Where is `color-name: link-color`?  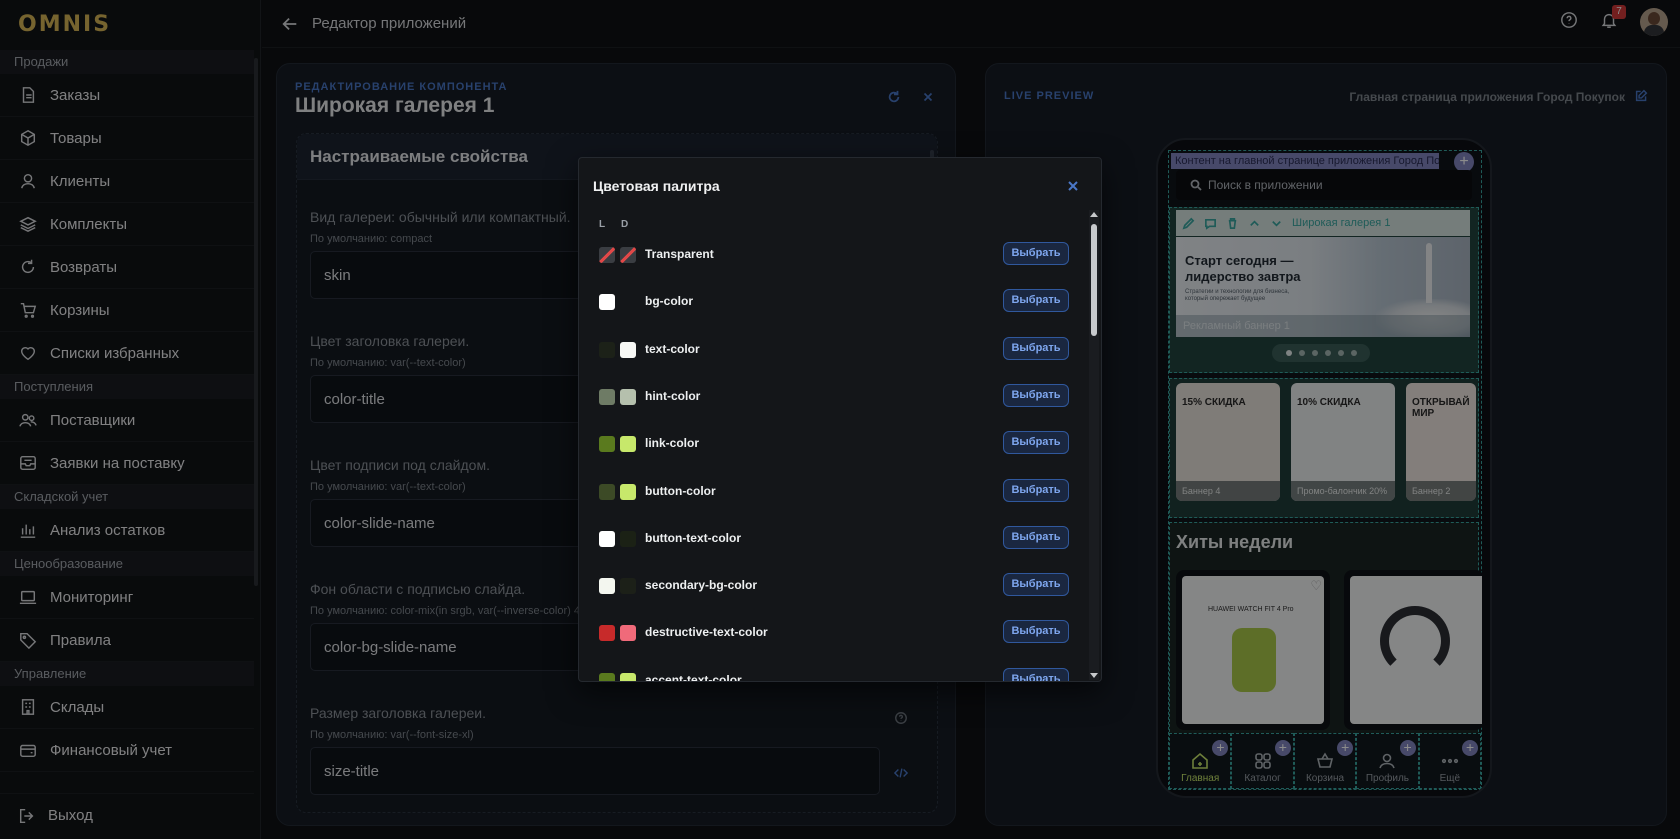
color-name: link-color is located at coordinates (672, 443).